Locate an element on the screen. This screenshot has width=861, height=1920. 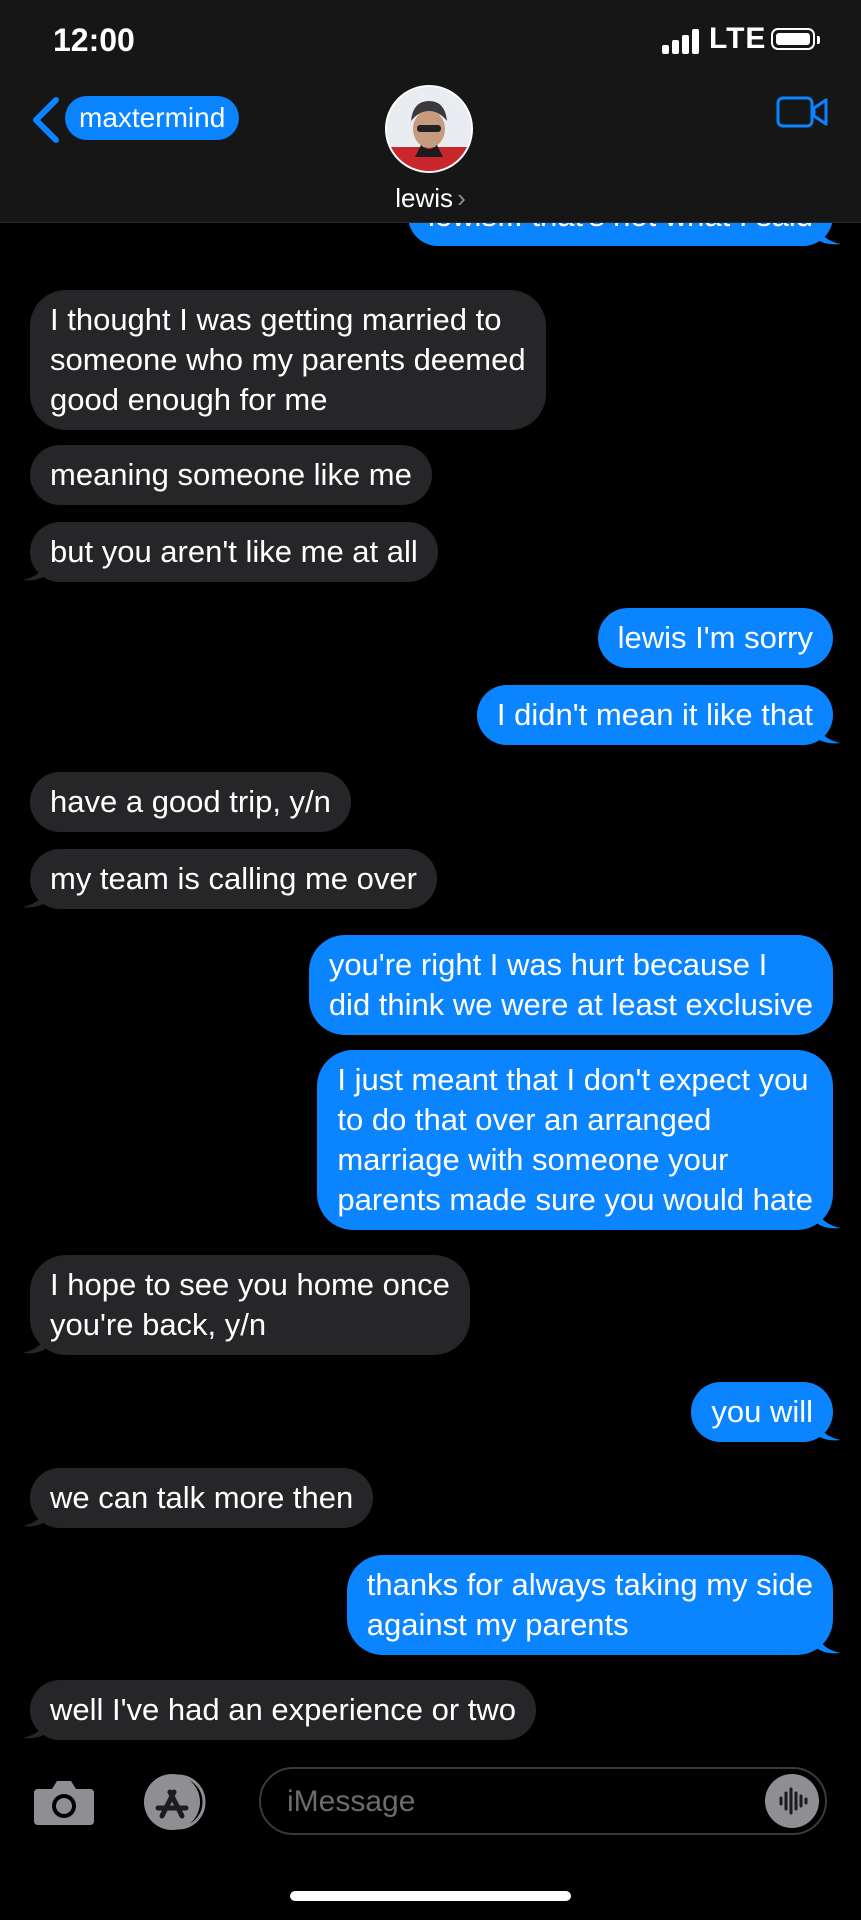
contact-name: lewis › is located at coordinates (430, 198).